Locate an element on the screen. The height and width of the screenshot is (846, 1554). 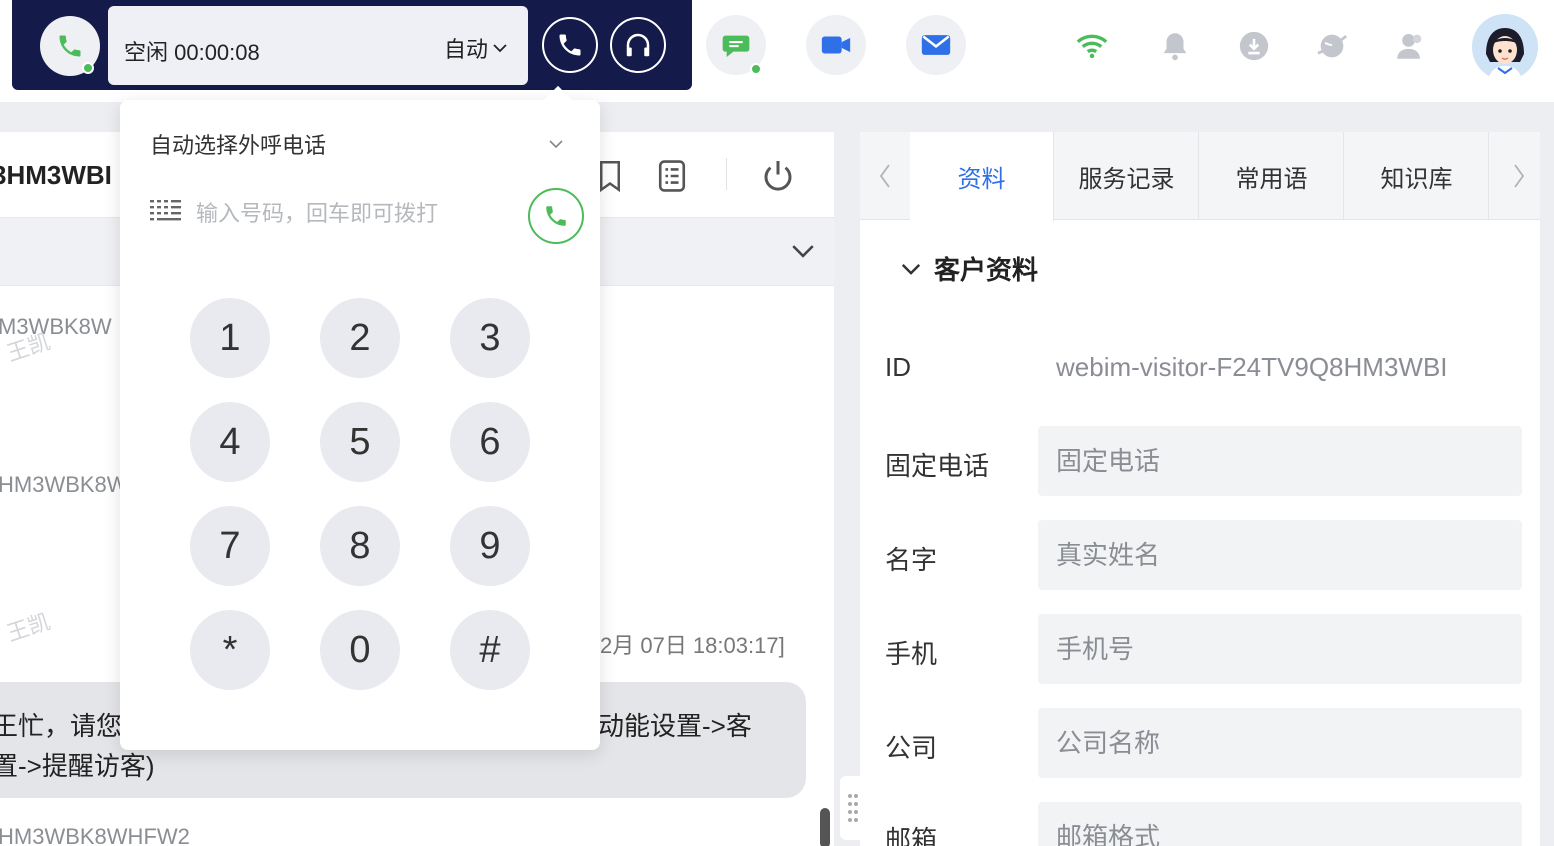
landline-field-box is located at coordinates (1280, 461).